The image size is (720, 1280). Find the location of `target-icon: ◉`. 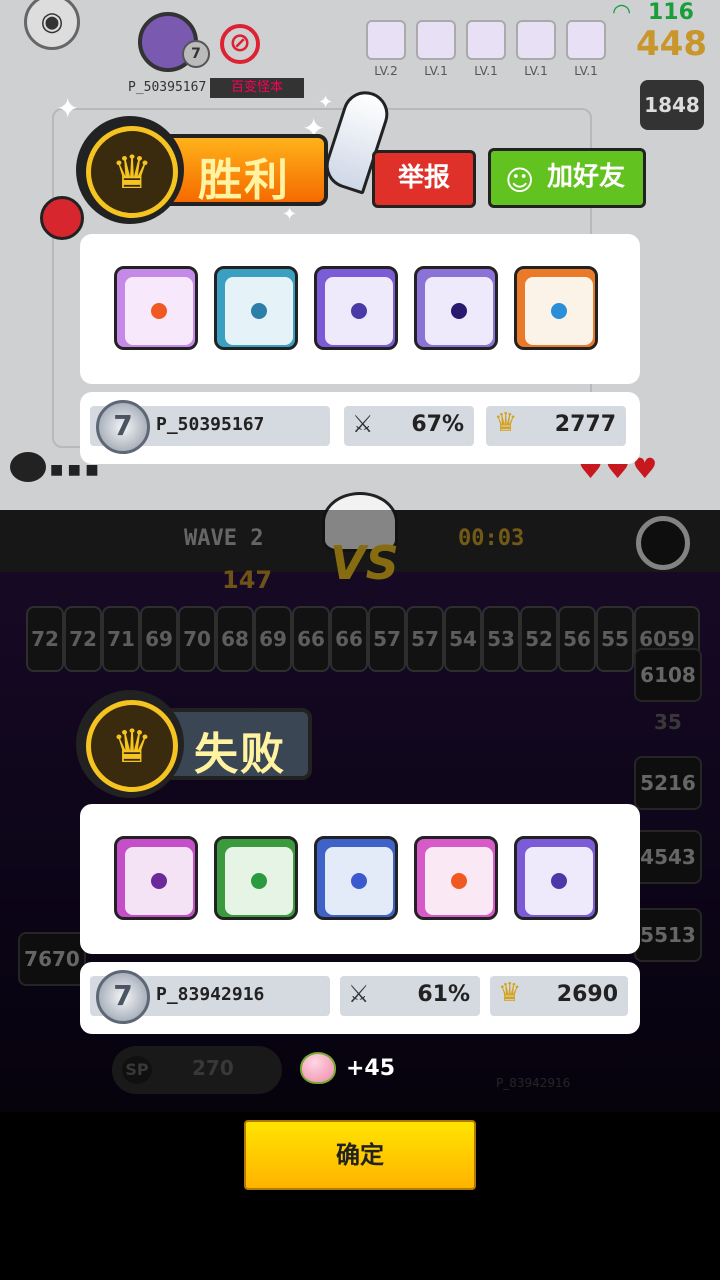

target-icon: ◉ is located at coordinates (52, 25).